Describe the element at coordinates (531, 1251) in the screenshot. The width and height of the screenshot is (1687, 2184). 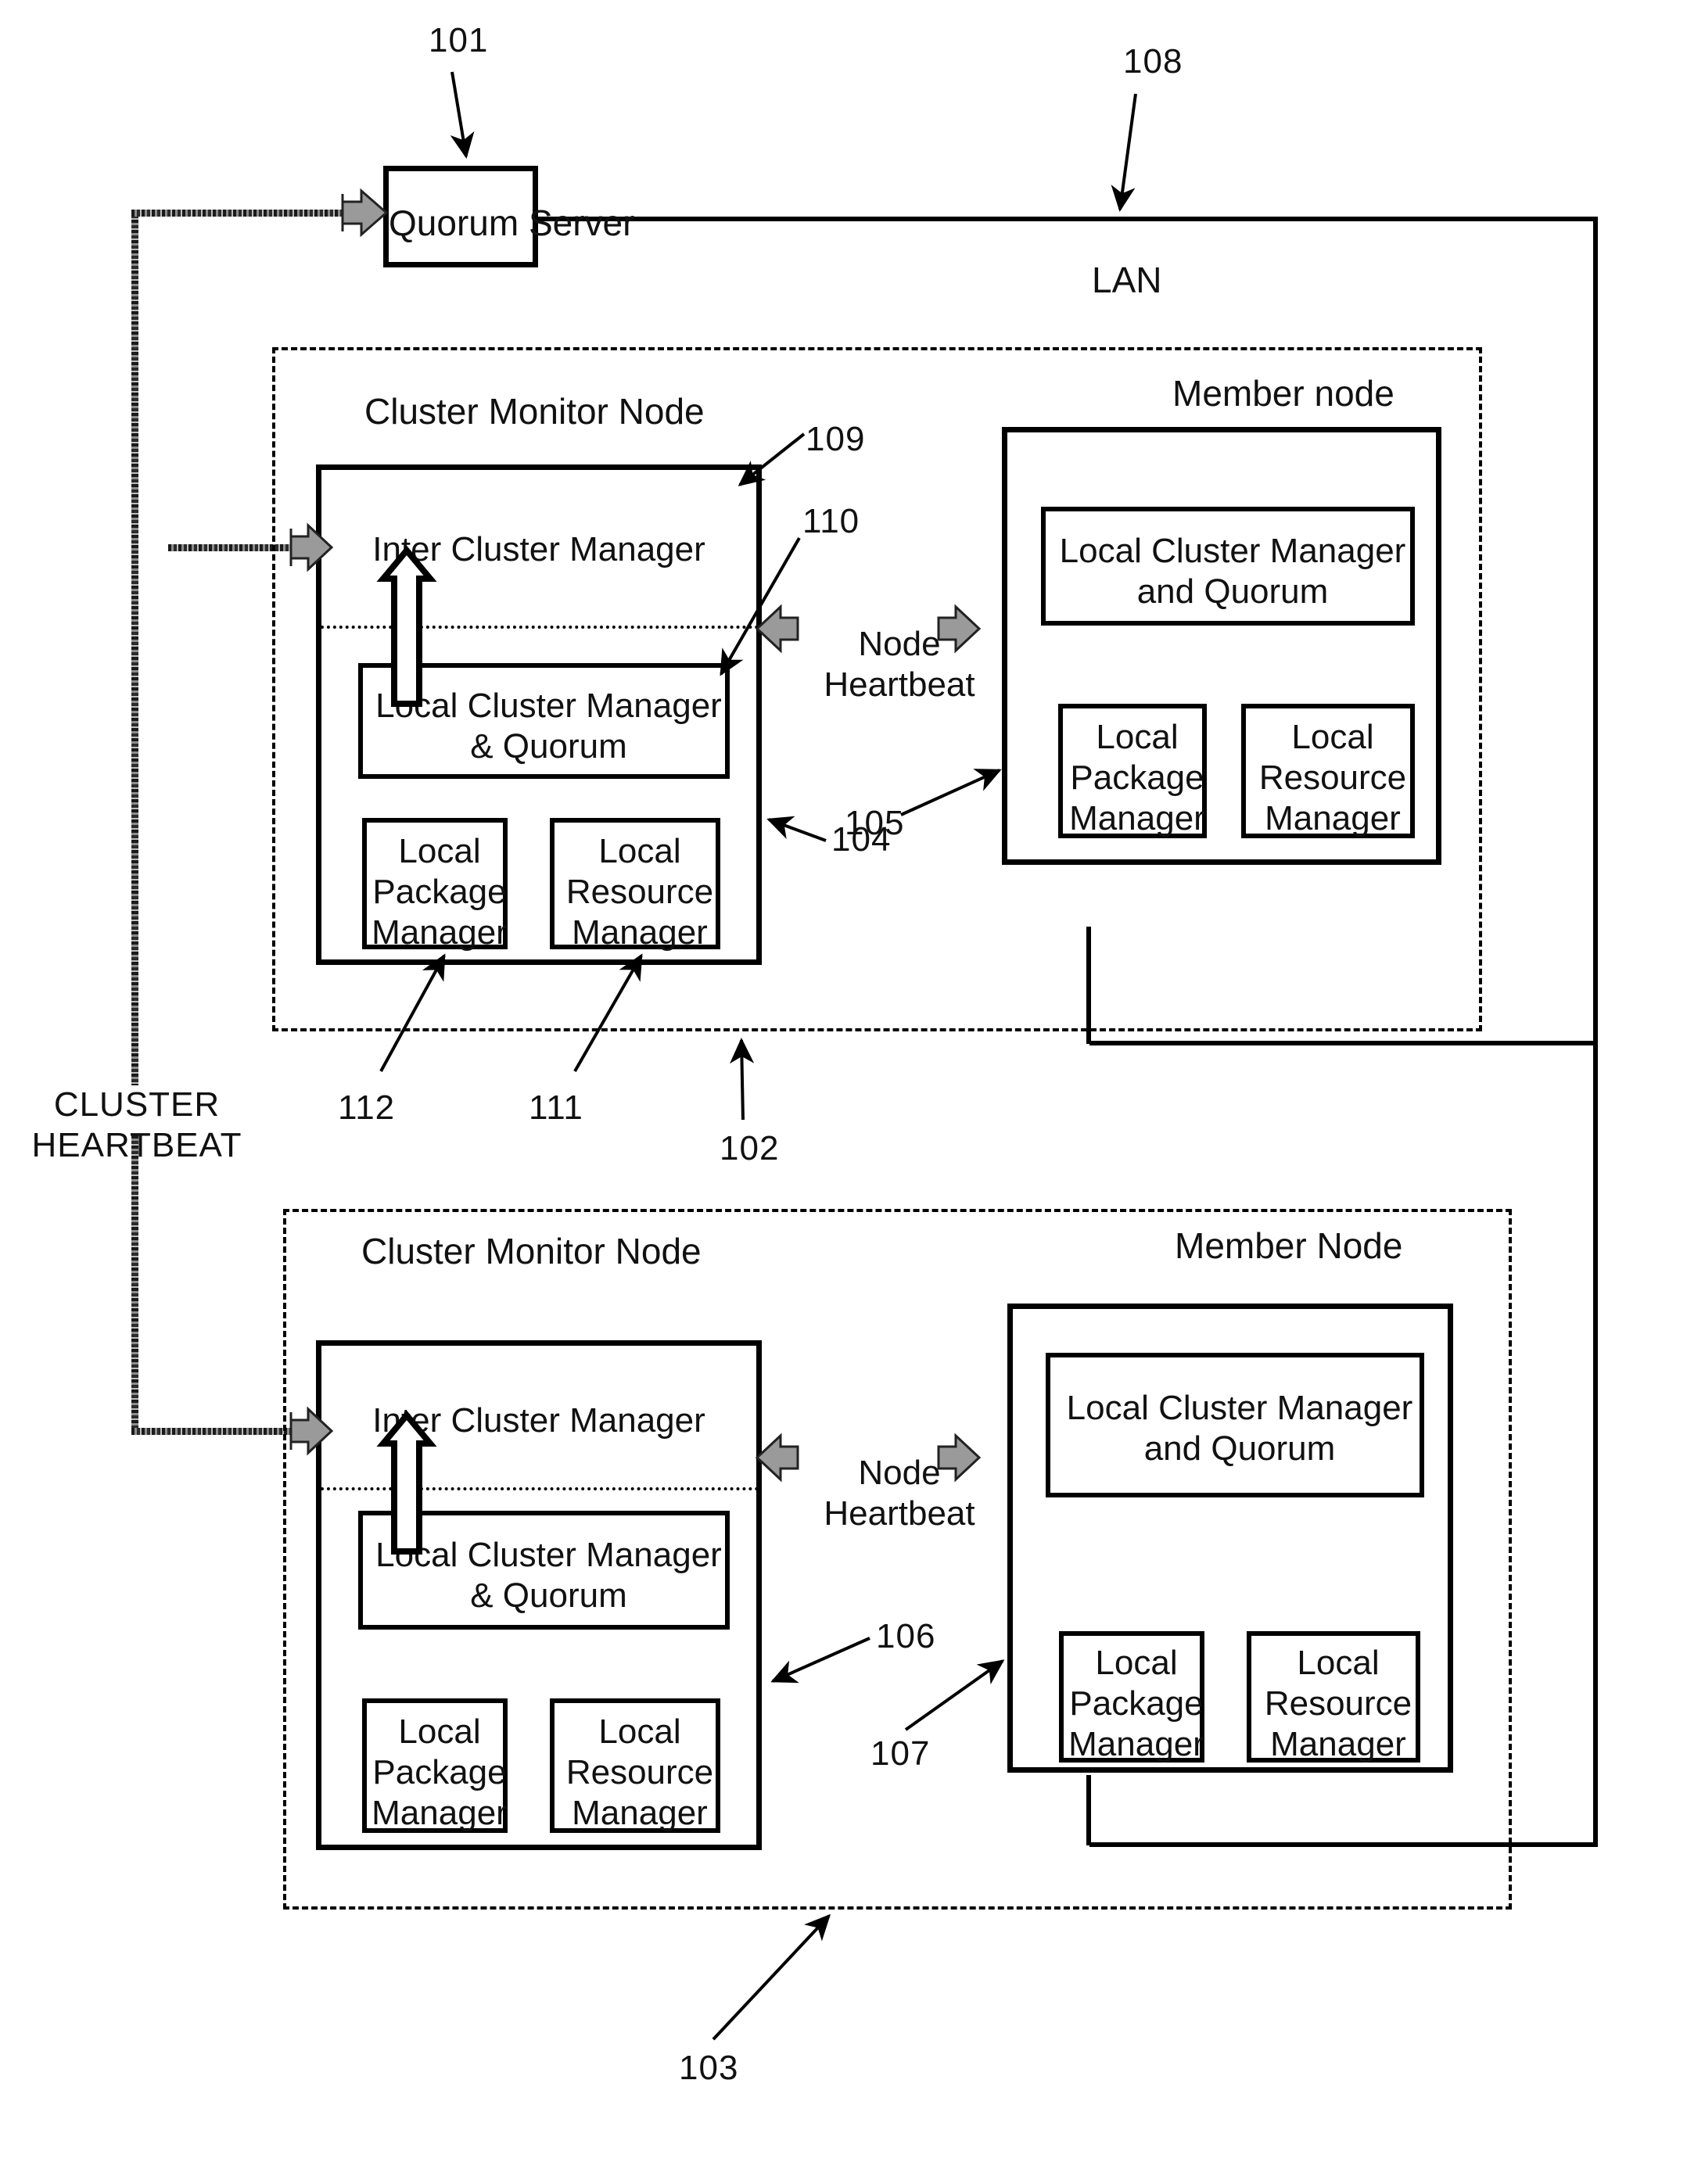
I see `cluster-monitor-node-title-bottom: Cluster Monitor Node` at that location.